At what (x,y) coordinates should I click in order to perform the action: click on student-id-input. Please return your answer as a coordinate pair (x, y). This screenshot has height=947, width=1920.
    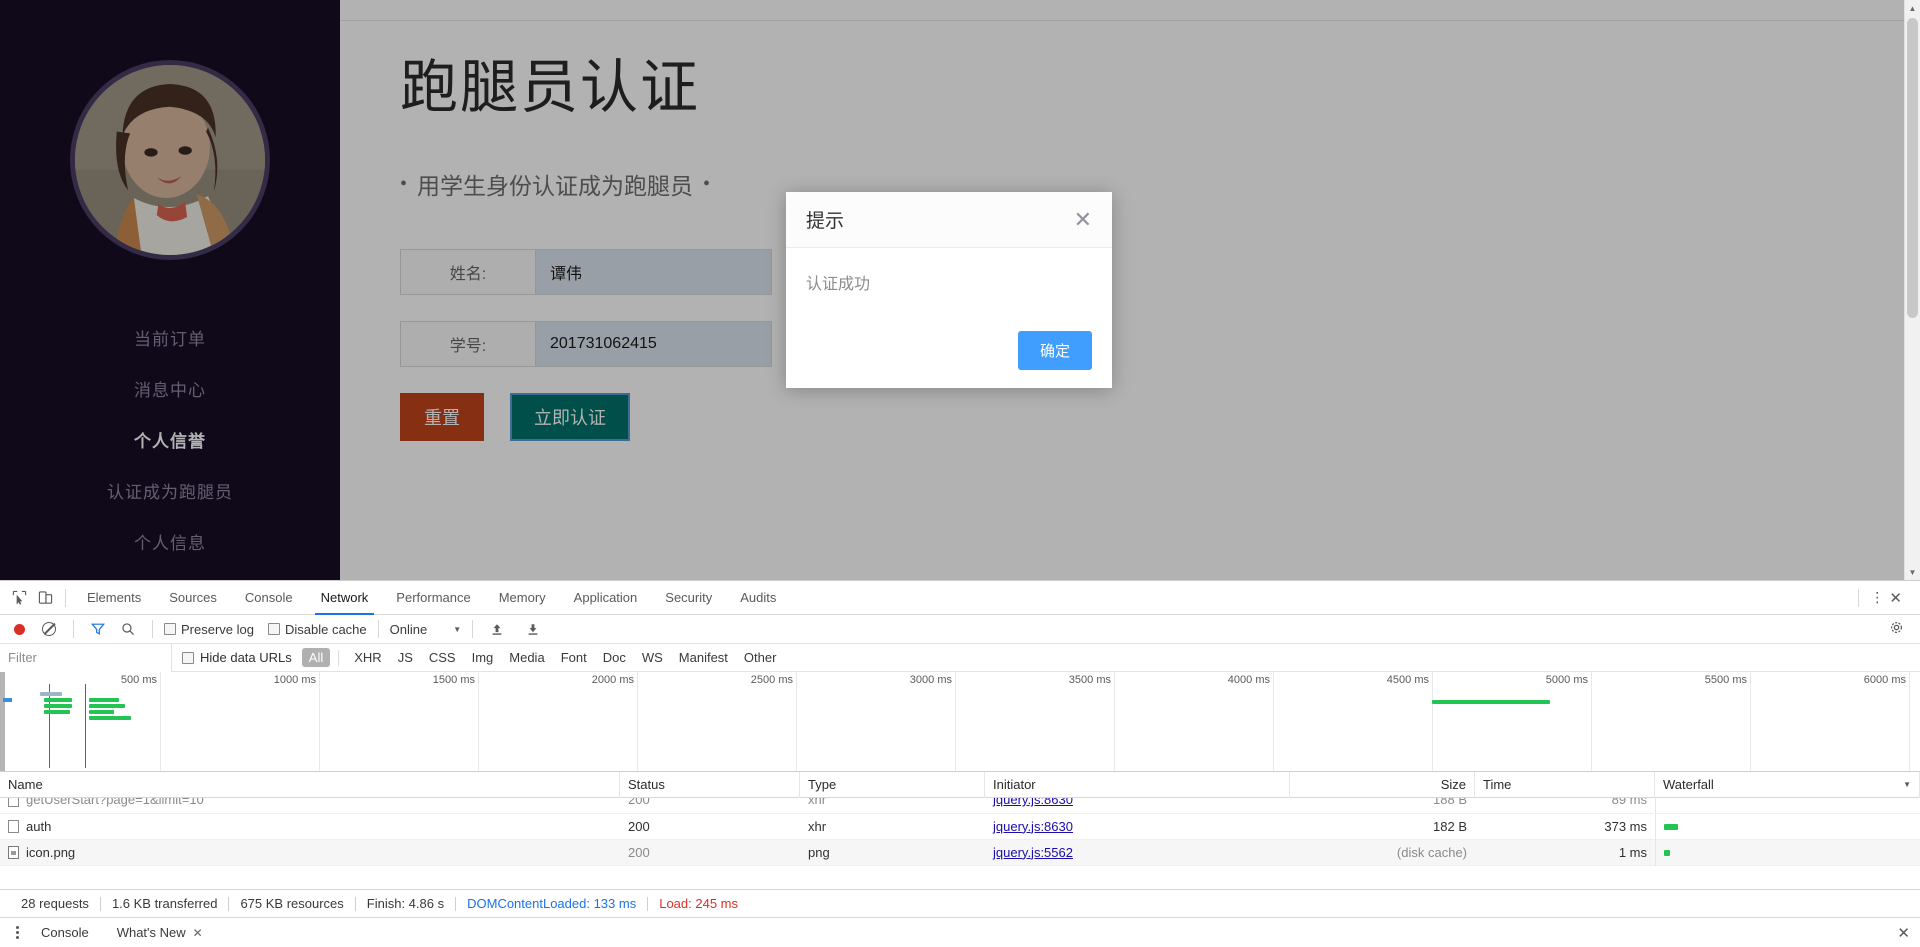
    Looking at the image, I should click on (653, 343).